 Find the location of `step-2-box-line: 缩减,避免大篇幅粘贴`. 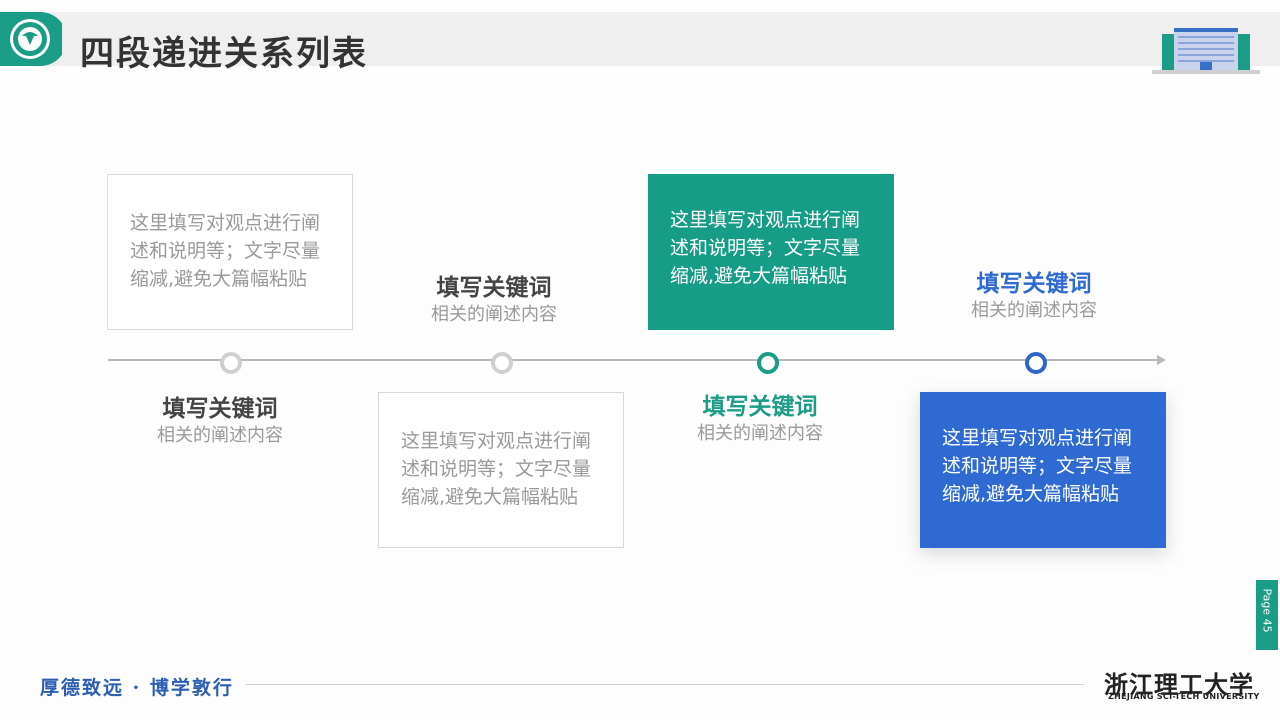

step-2-box-line: 缩减,避免大篇幅粘贴 is located at coordinates (490, 497).